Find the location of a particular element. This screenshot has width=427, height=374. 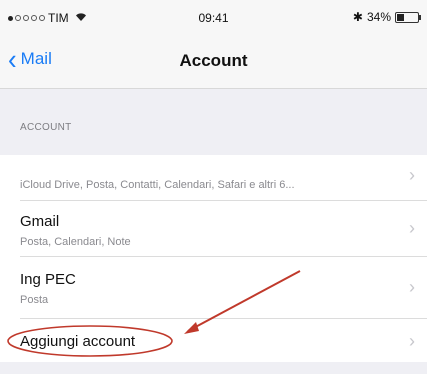

status-right: ✱ 34% is located at coordinates (386, 17).